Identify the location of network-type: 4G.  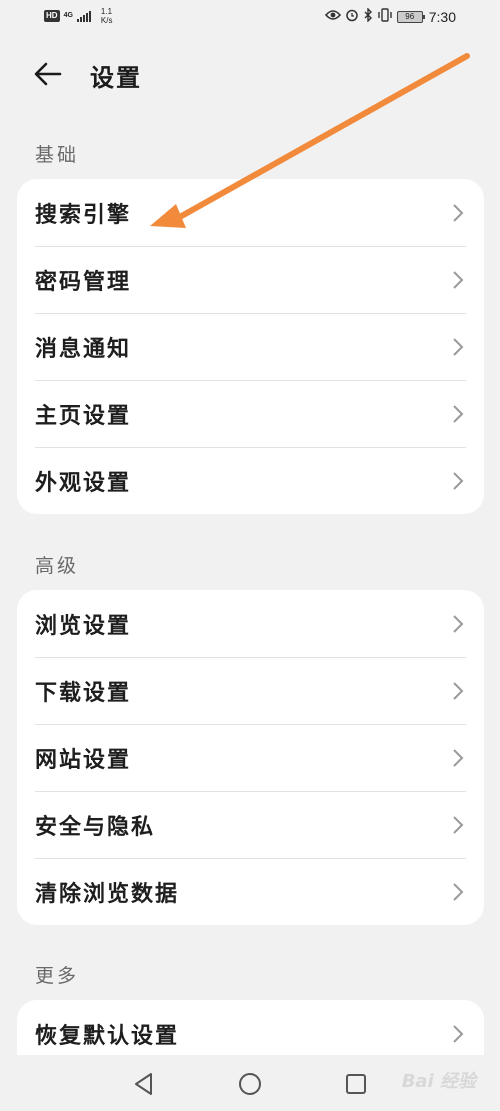
(68, 15).